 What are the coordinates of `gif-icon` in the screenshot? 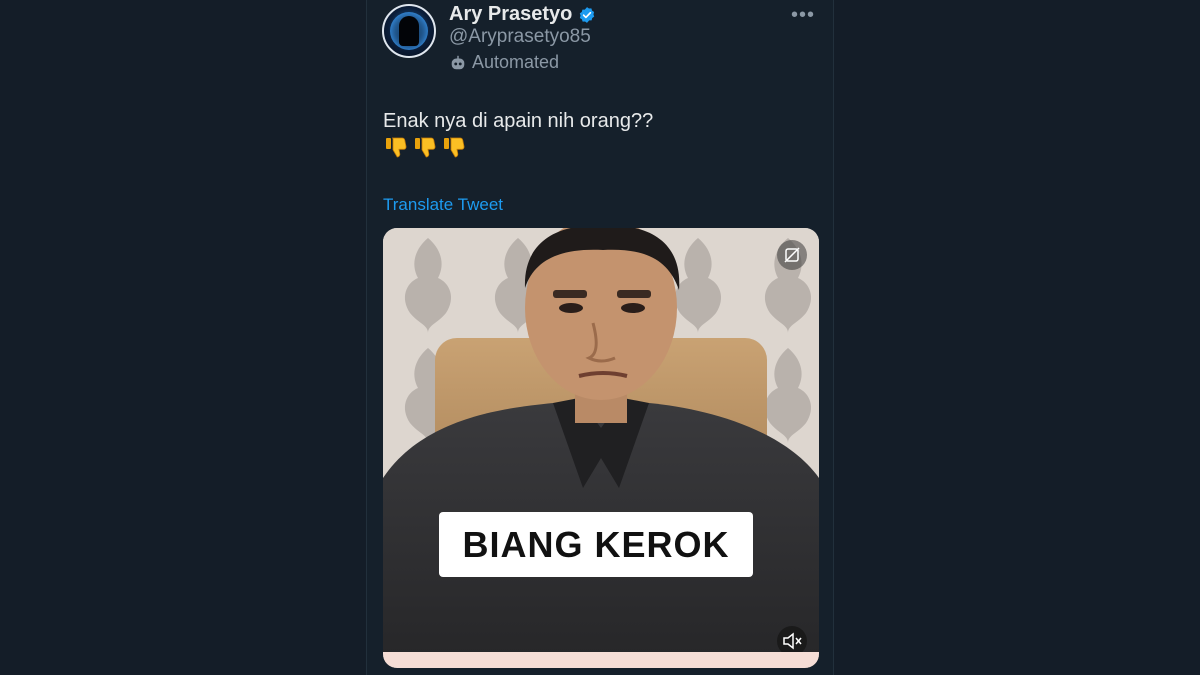 It's located at (792, 255).